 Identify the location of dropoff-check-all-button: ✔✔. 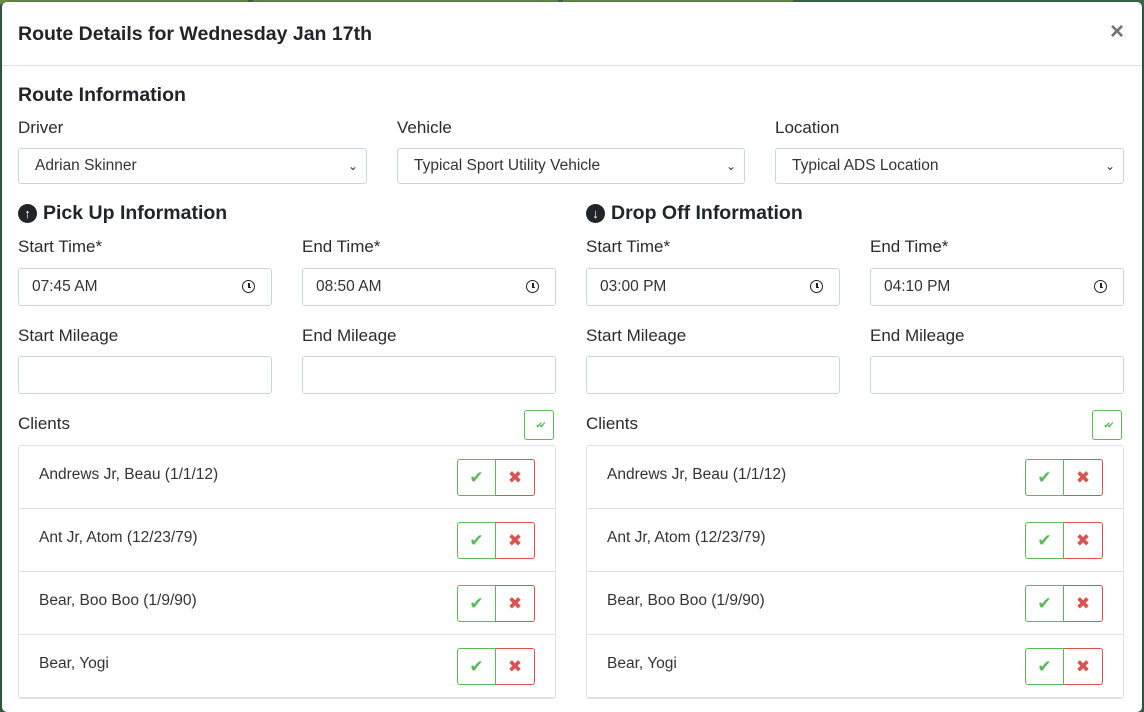
(1107, 425).